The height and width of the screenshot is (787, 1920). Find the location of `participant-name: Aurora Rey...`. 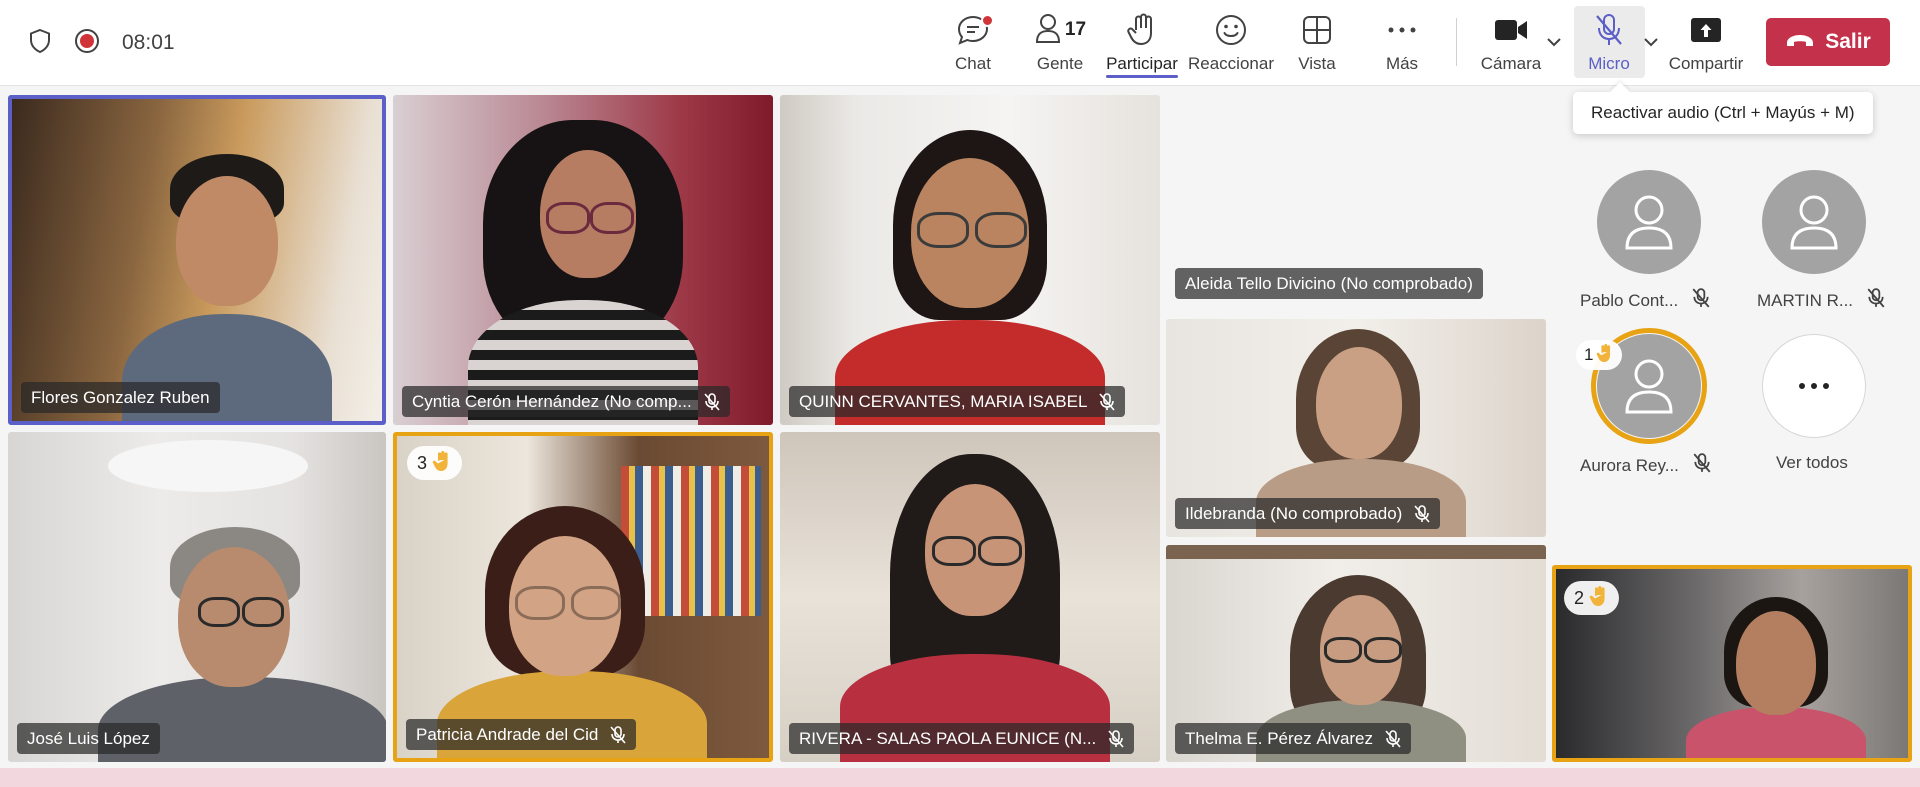

participant-name: Aurora Rey... is located at coordinates (1629, 465).